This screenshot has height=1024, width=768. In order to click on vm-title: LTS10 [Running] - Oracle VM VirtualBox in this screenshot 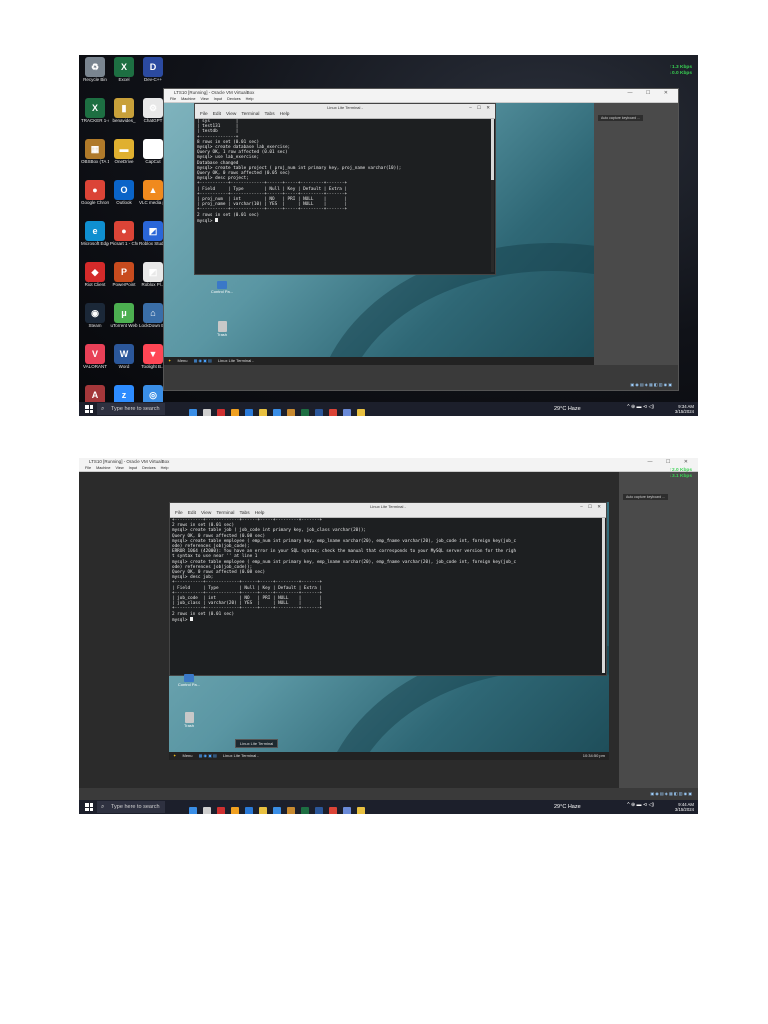, I will do `click(214, 92)`.